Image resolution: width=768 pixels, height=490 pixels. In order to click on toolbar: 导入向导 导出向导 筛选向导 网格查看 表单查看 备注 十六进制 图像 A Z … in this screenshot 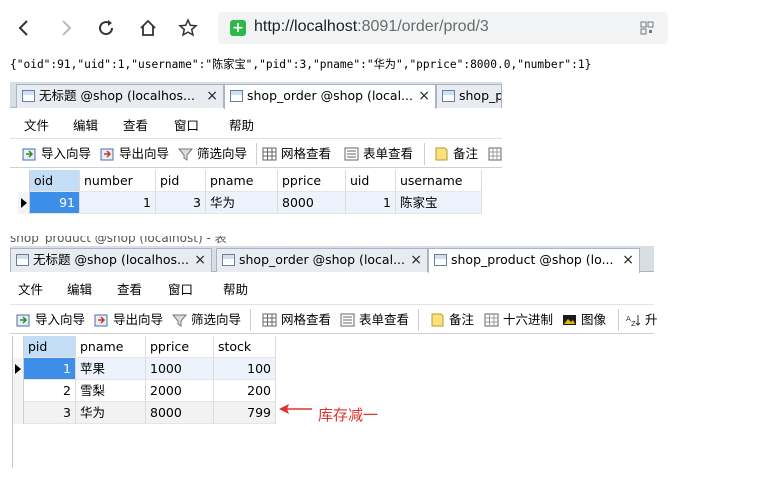, I will do `click(334, 319)`.